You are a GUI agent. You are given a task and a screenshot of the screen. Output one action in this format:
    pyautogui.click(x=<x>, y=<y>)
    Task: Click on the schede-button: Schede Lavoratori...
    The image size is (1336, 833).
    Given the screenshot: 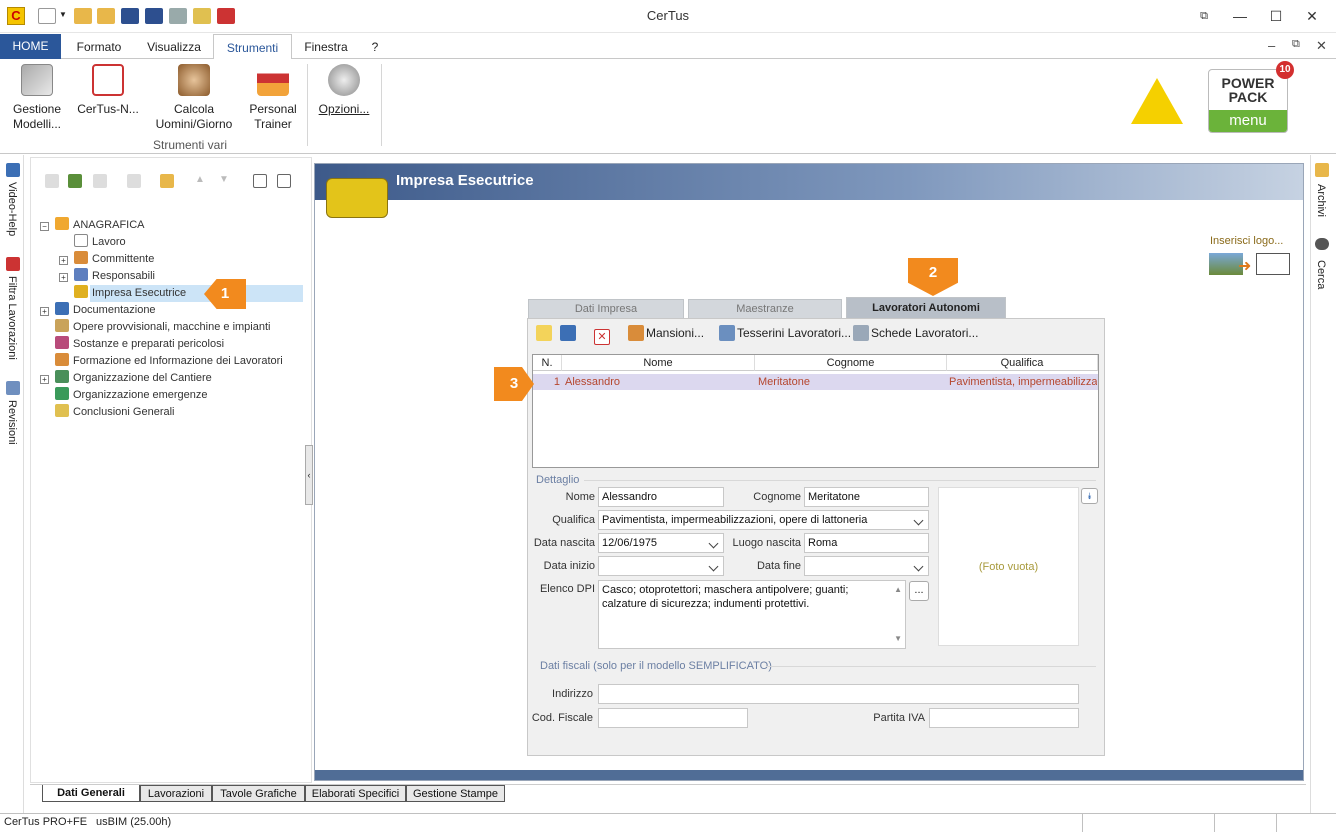 What is the action you would take?
    pyautogui.click(x=915, y=333)
    